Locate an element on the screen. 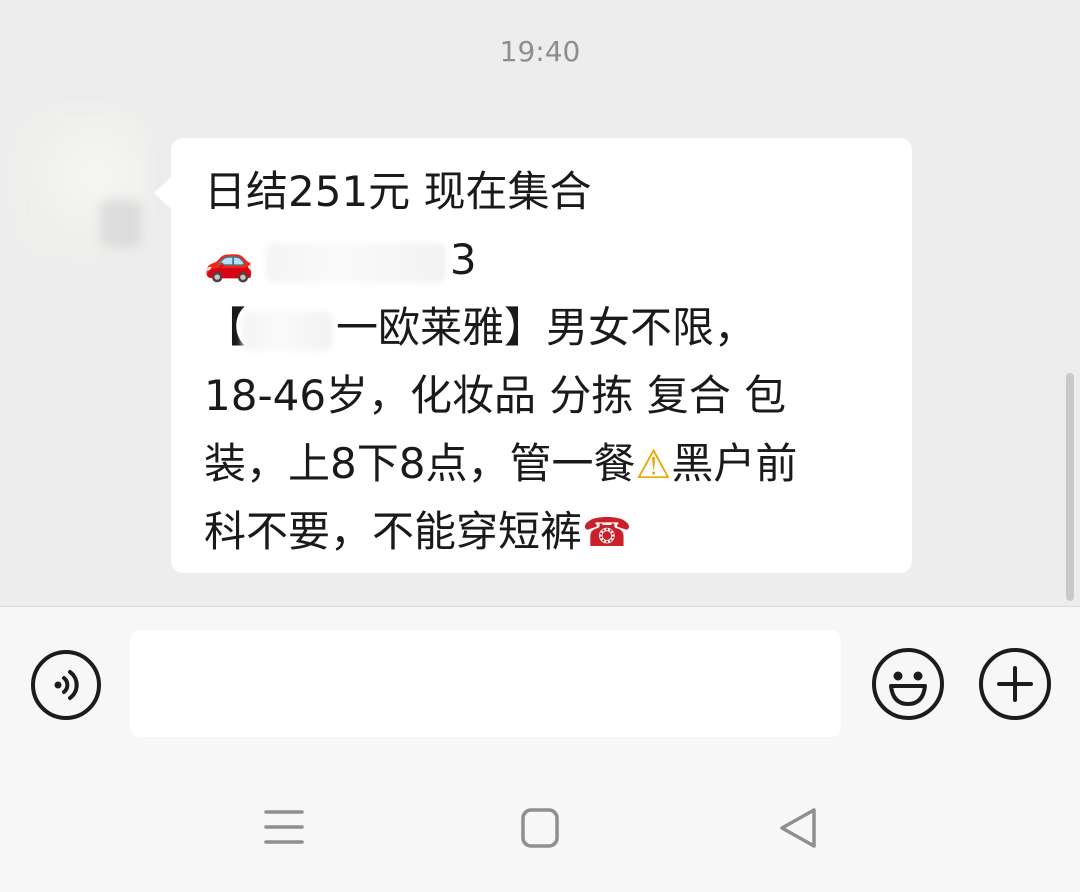  message-line-2: 🚗 3 is located at coordinates (549, 260).